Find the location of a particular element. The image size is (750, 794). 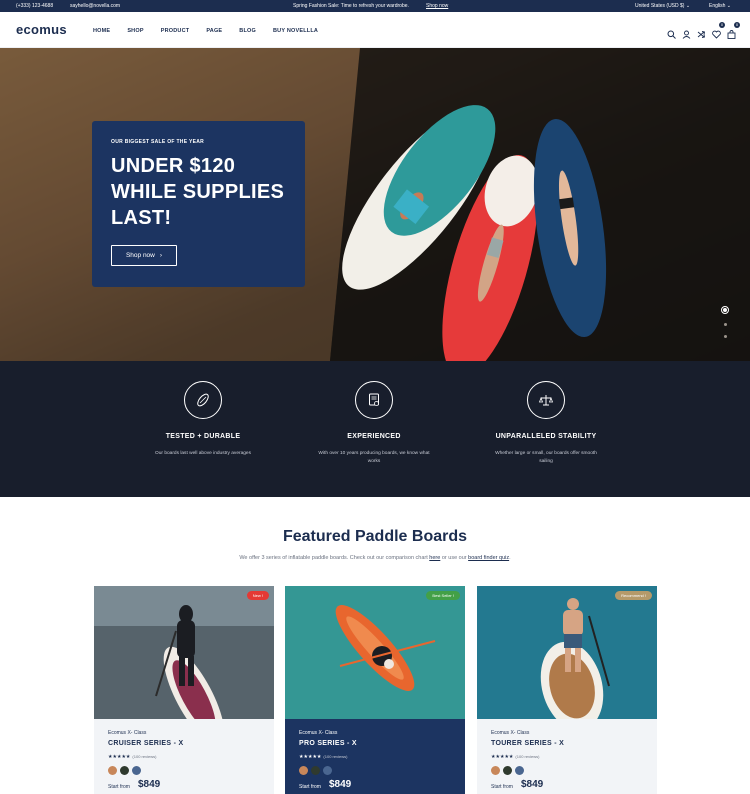

currency-label: United States (USD $) is located at coordinates (660, 6).